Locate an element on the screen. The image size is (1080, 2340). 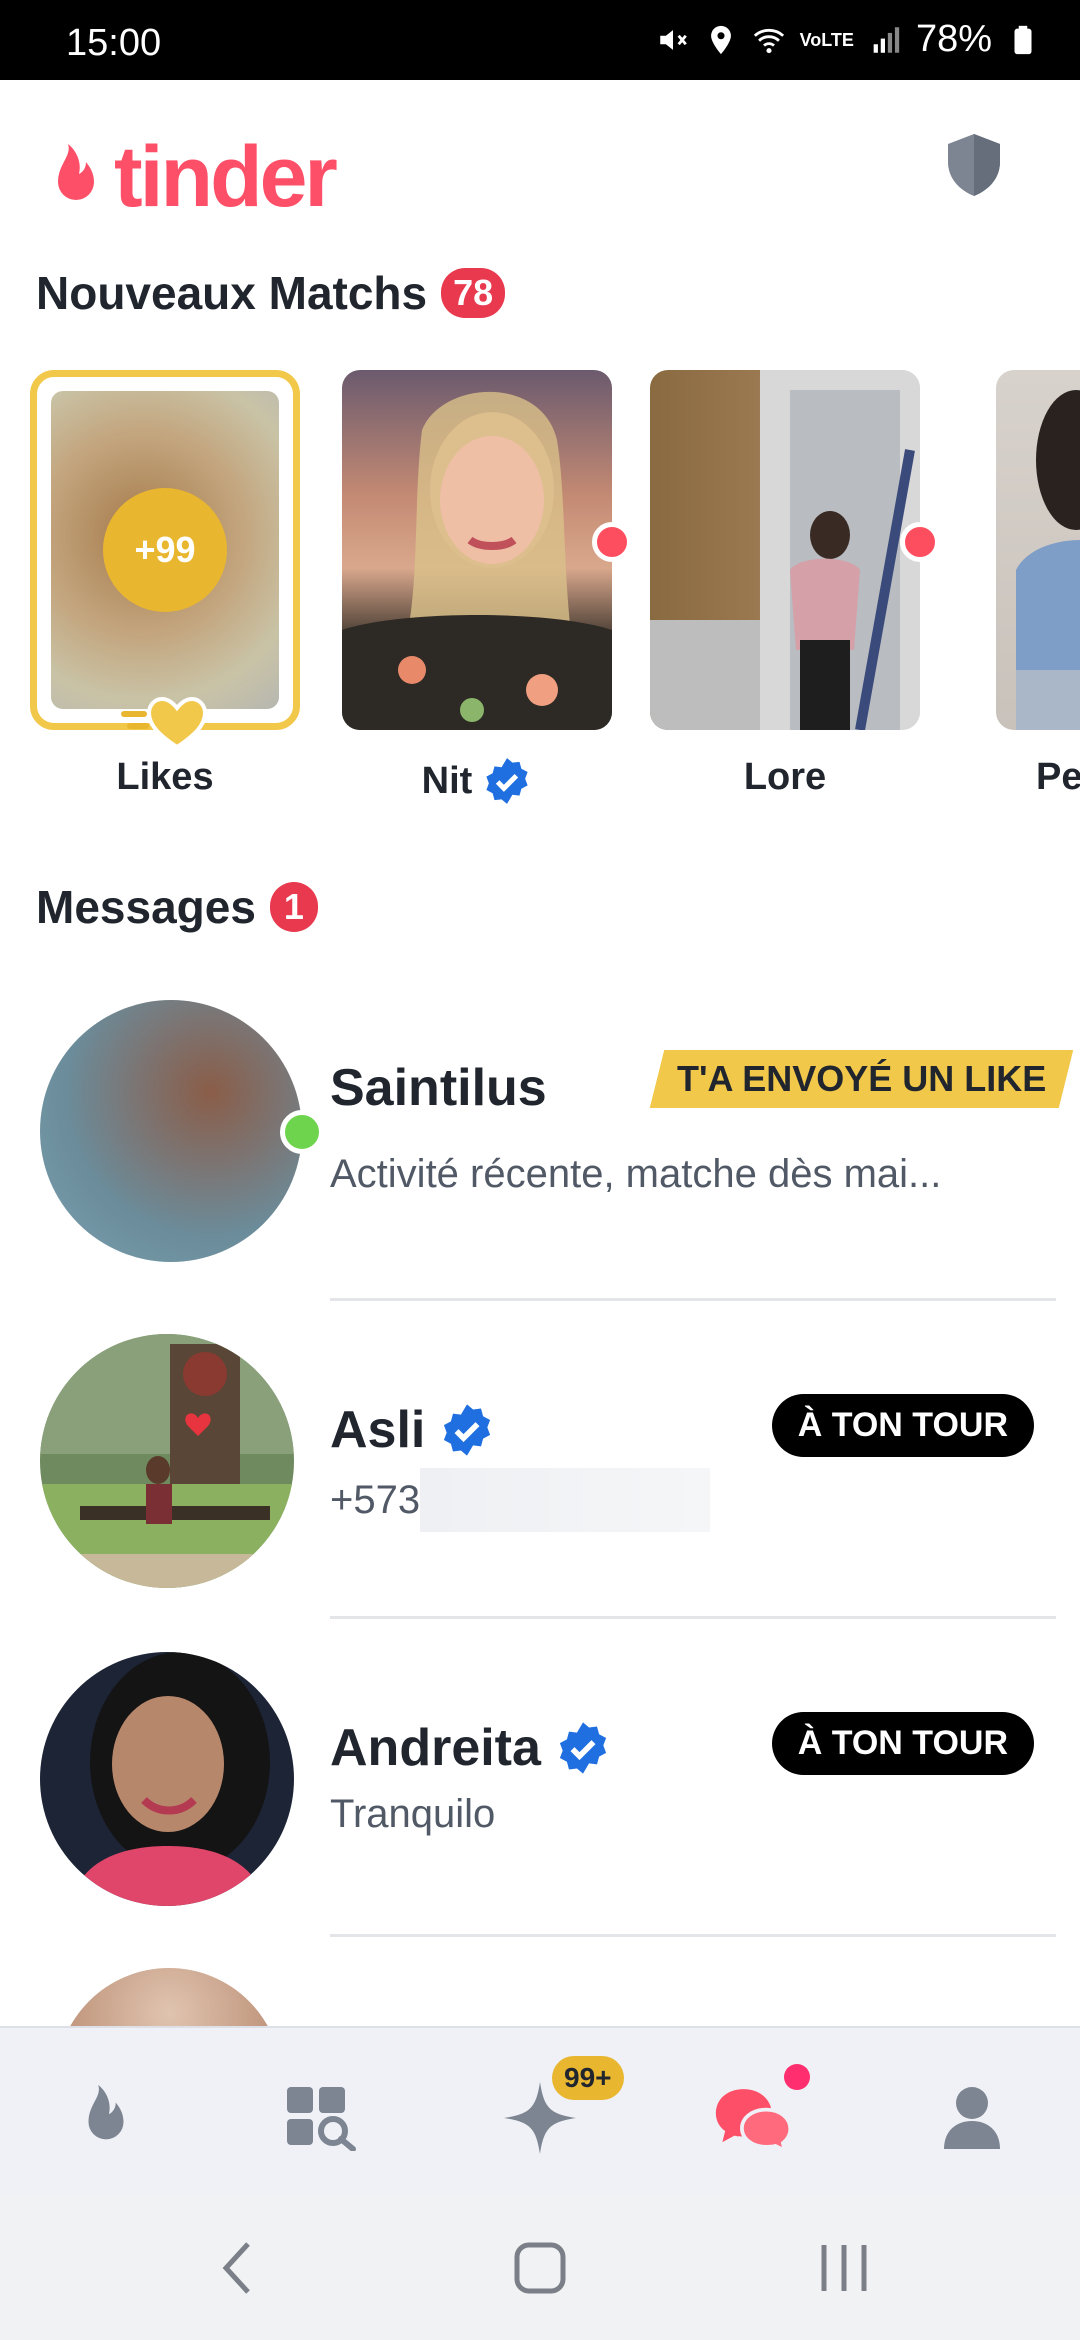
likes-card: +99 Likes is located at coordinates (165, 584).